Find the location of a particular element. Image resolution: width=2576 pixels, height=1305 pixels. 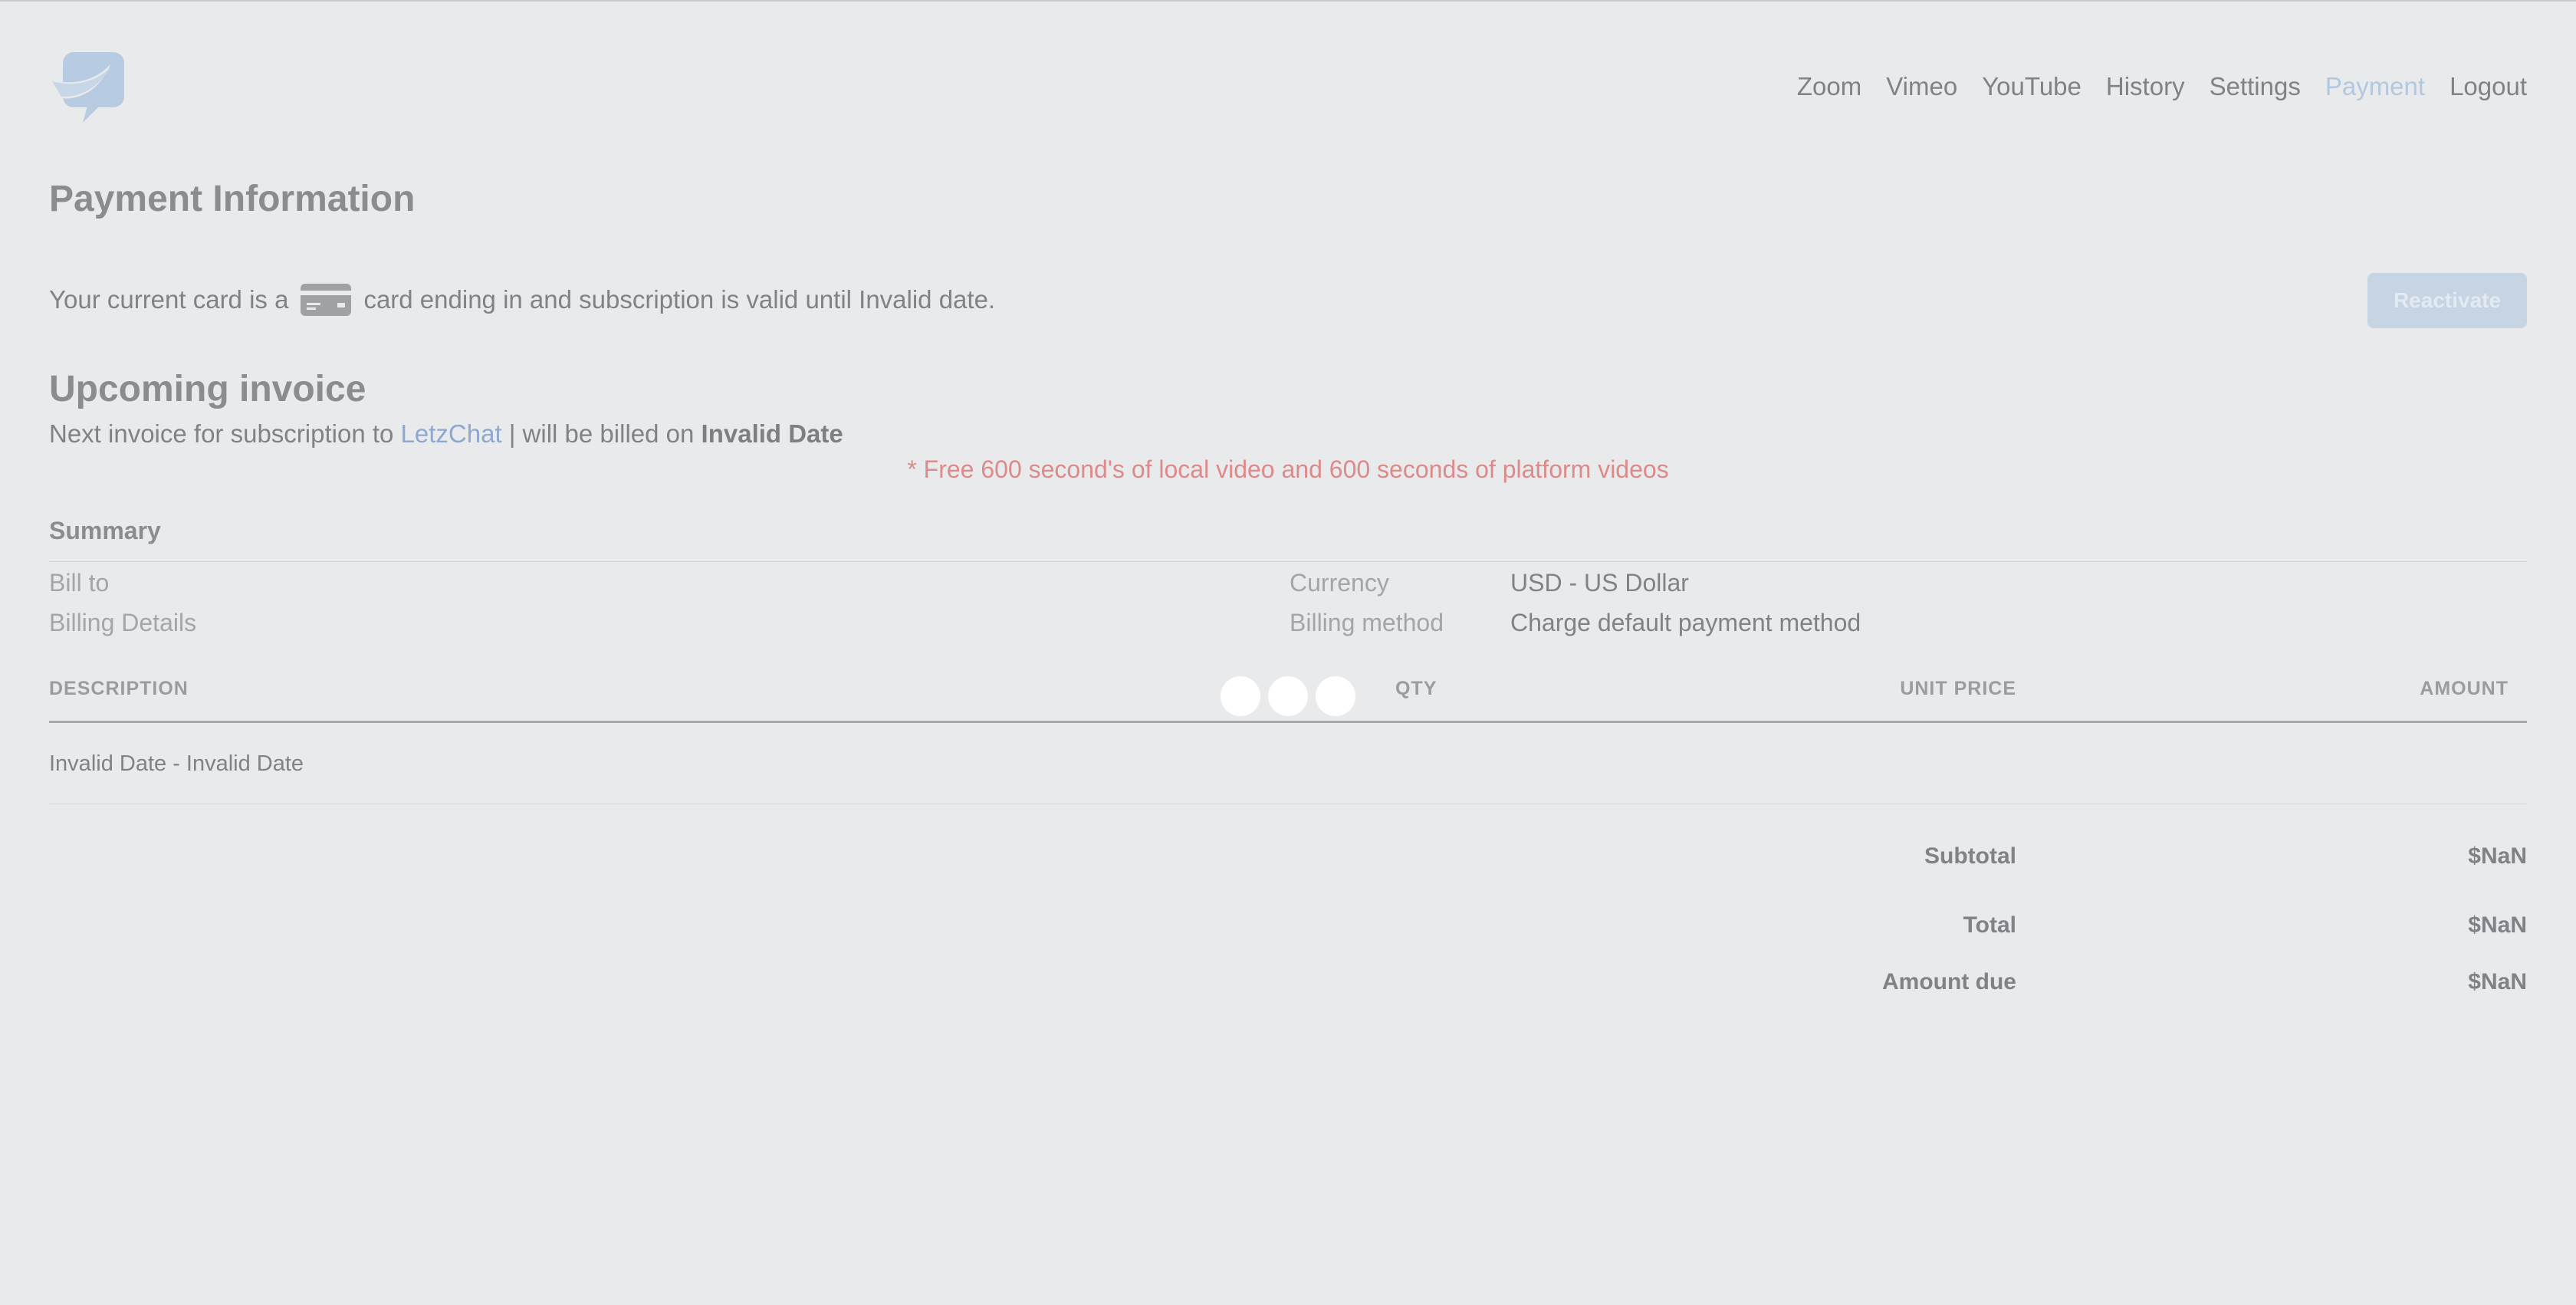

th-unit-price: UNIT PRICE is located at coordinates (1958, 688).